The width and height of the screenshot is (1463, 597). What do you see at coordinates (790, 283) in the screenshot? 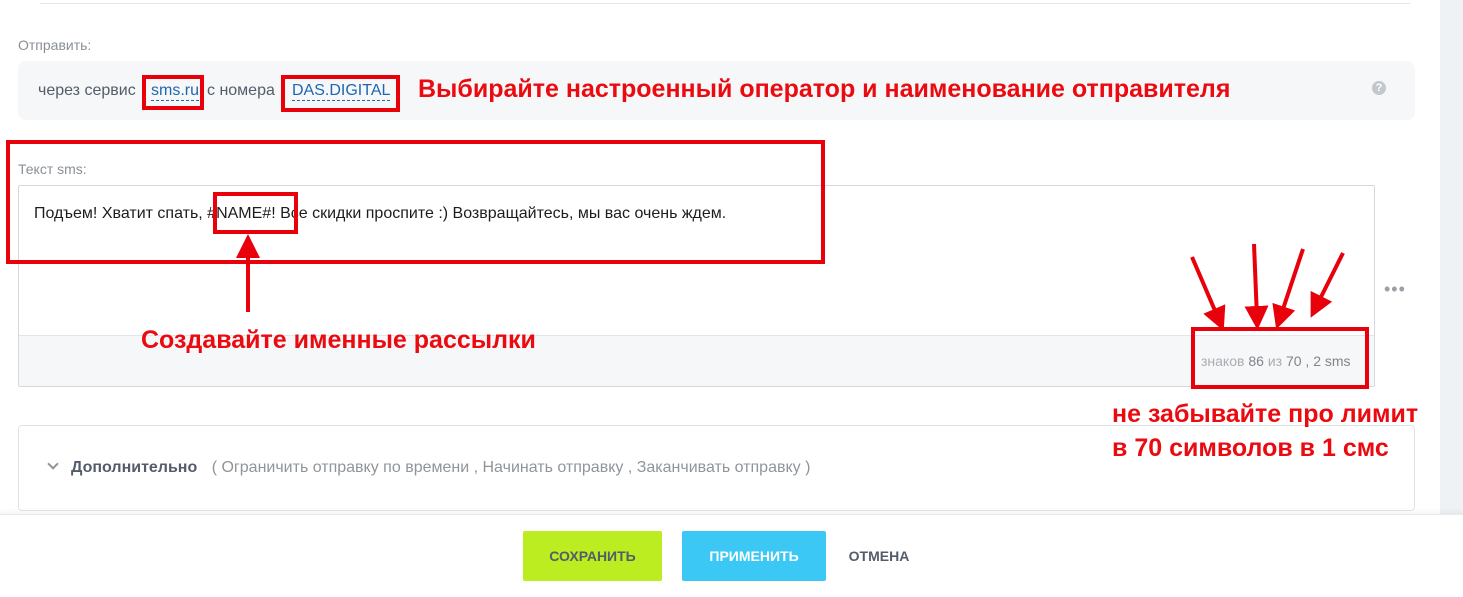
I see `annotation-arrows` at bounding box center [790, 283].